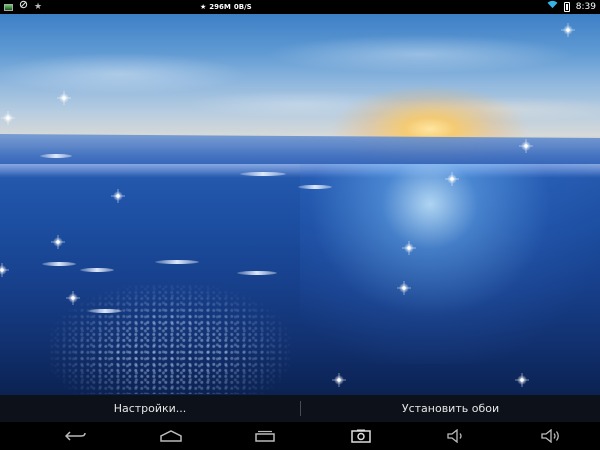 Image resolution: width=600 pixels, height=450 pixels. Describe the element at coordinates (571, 7) in the screenshot. I see `status-bar-system: 8:39` at that location.